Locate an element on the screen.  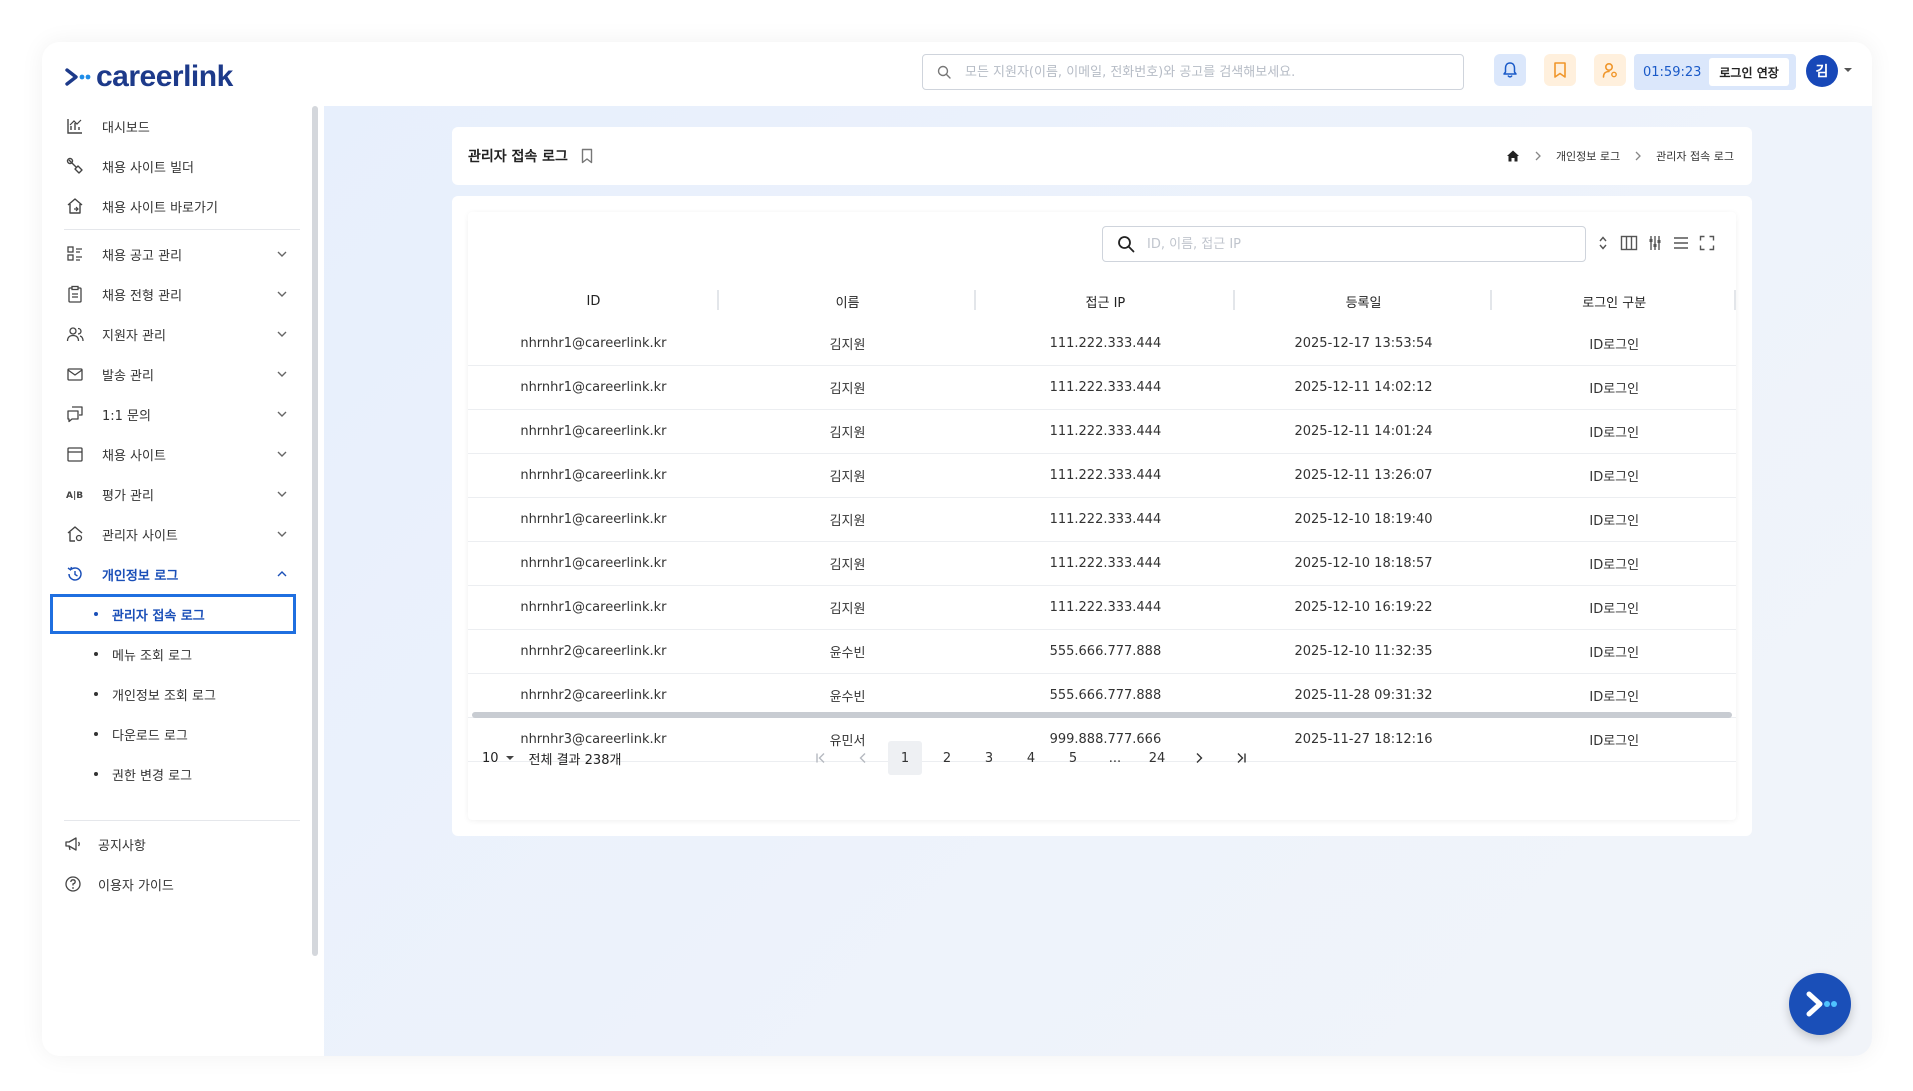
sidebar-subitem-download-log: 다운로드 로그 is located at coordinates (173, 734).